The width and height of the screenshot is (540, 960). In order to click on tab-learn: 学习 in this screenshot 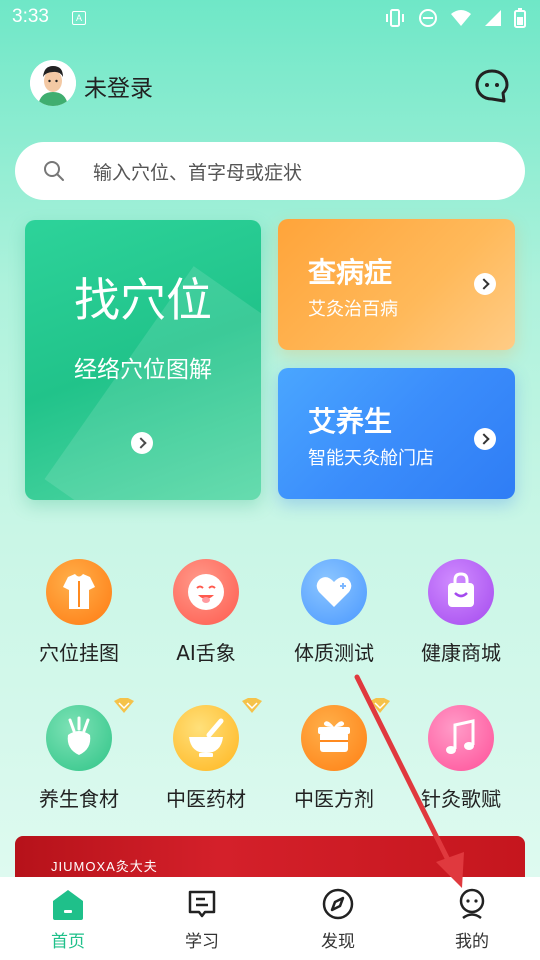, I will do `click(202, 919)`.